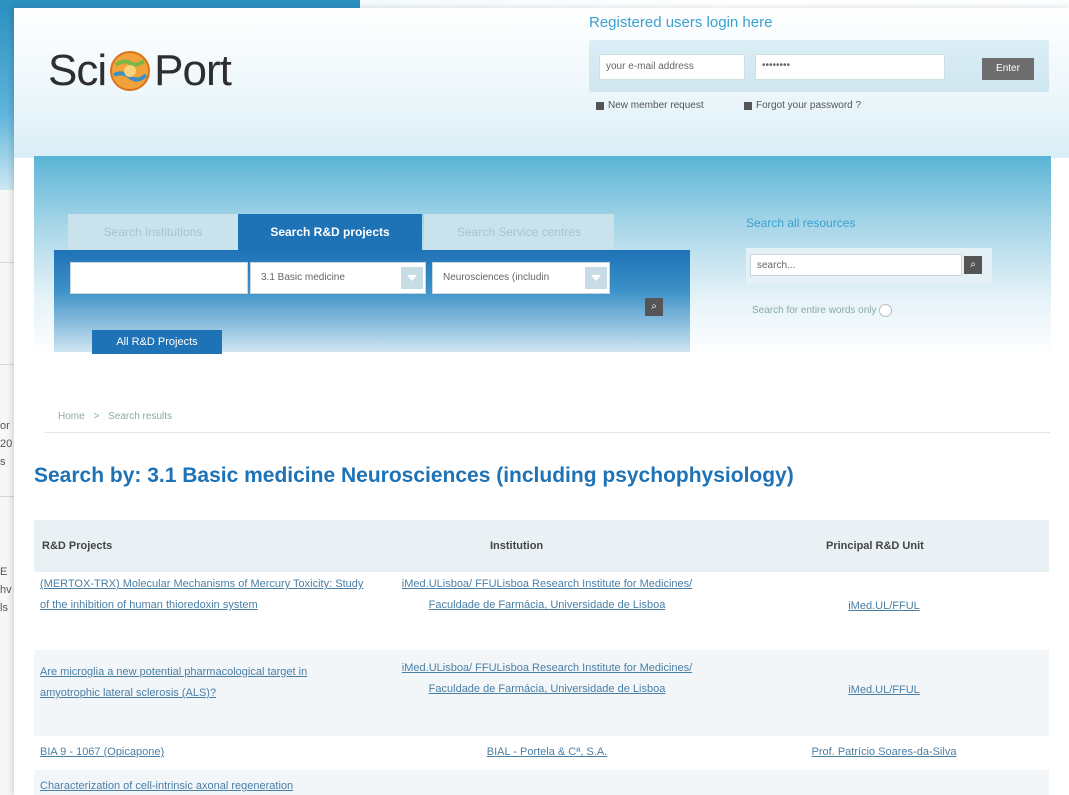  I want to click on logo-text-right: Port, so click(193, 70).